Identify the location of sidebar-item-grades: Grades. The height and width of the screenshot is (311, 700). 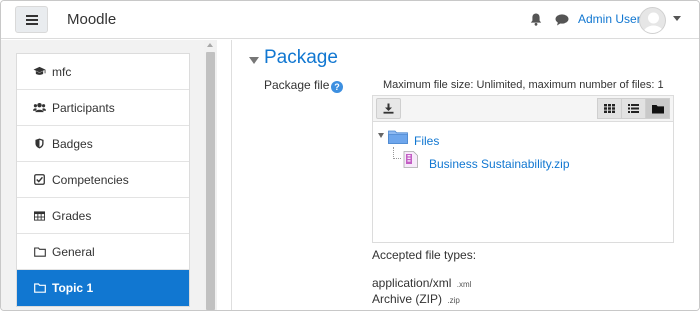
(103, 216).